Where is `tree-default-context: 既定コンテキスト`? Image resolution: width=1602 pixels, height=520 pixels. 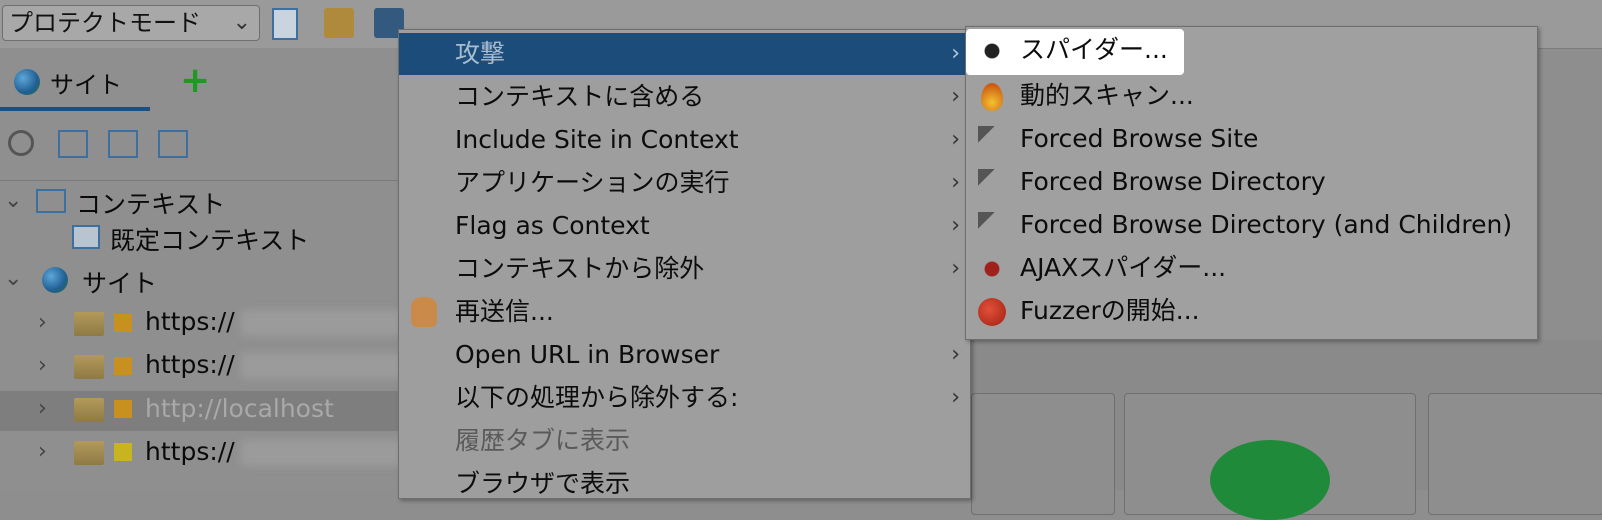 tree-default-context: 既定コンテキスト is located at coordinates (209, 239).